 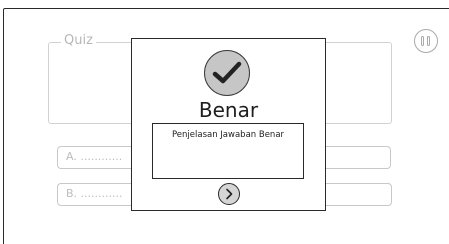 I want to click on chevron-right-icon, so click(x=229, y=194).